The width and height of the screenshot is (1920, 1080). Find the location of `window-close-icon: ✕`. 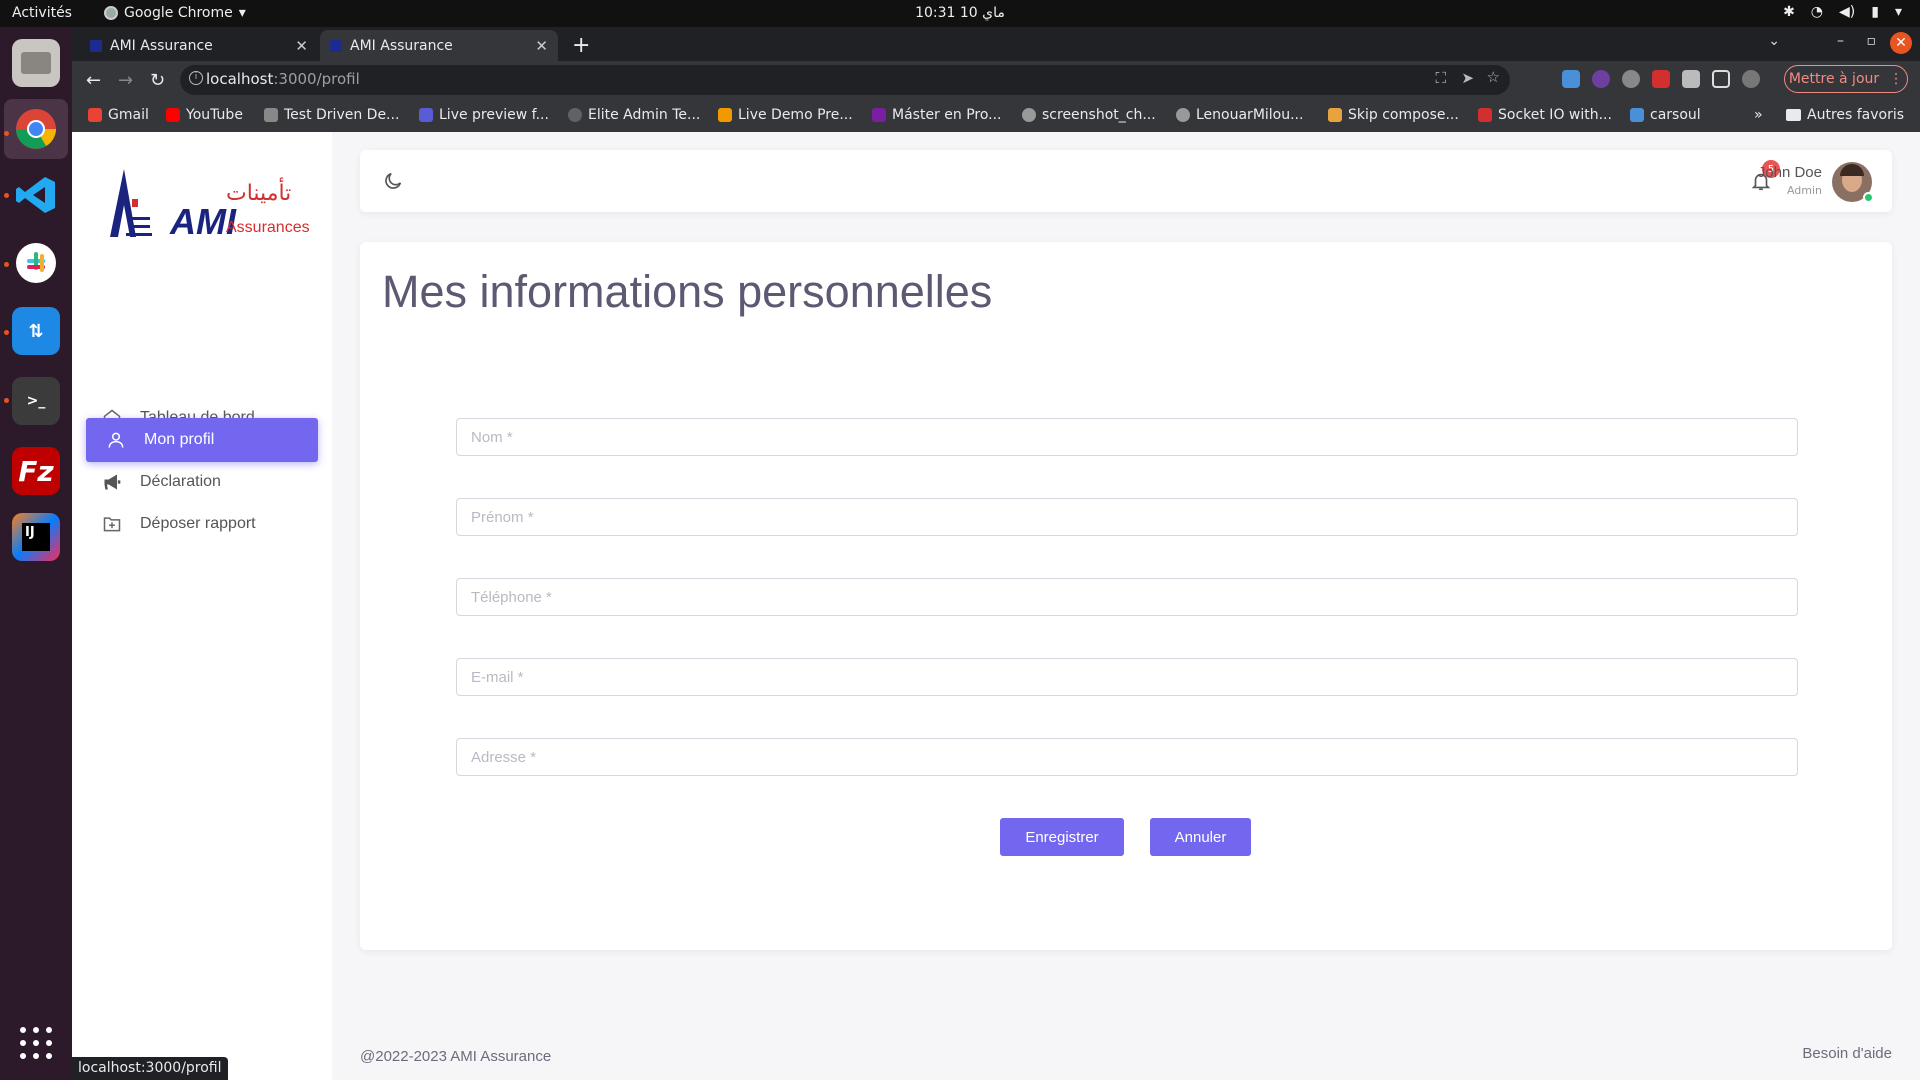

window-close-icon: ✕ is located at coordinates (1901, 43).